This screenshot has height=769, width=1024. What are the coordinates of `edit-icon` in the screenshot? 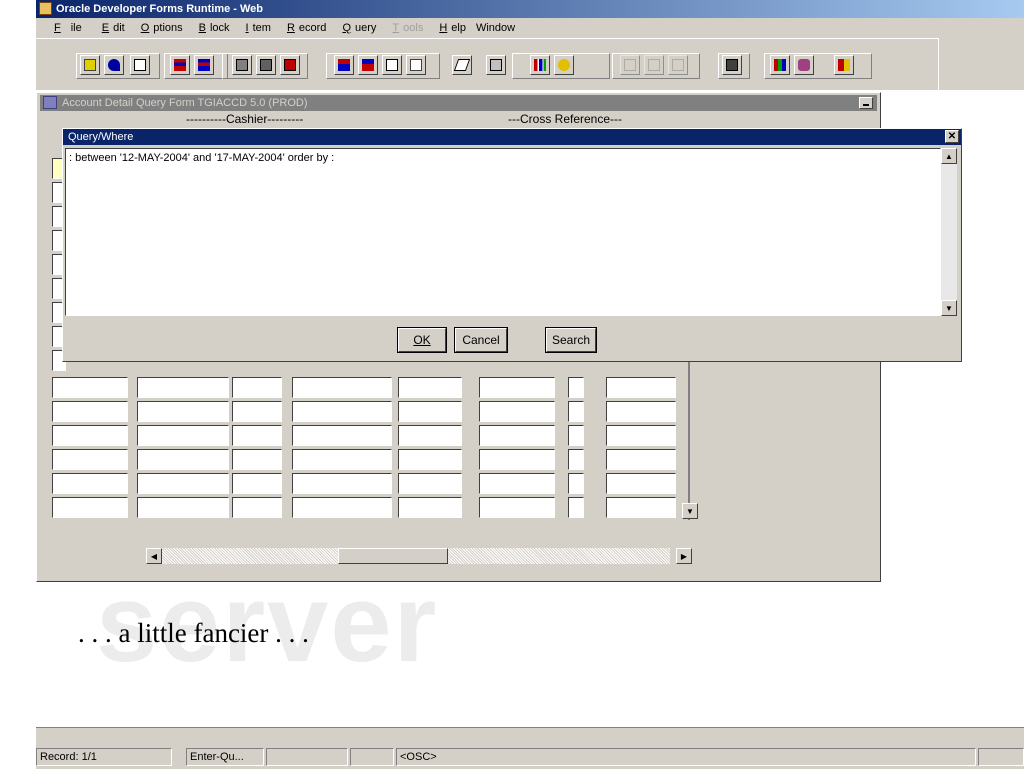 It's located at (462, 65).